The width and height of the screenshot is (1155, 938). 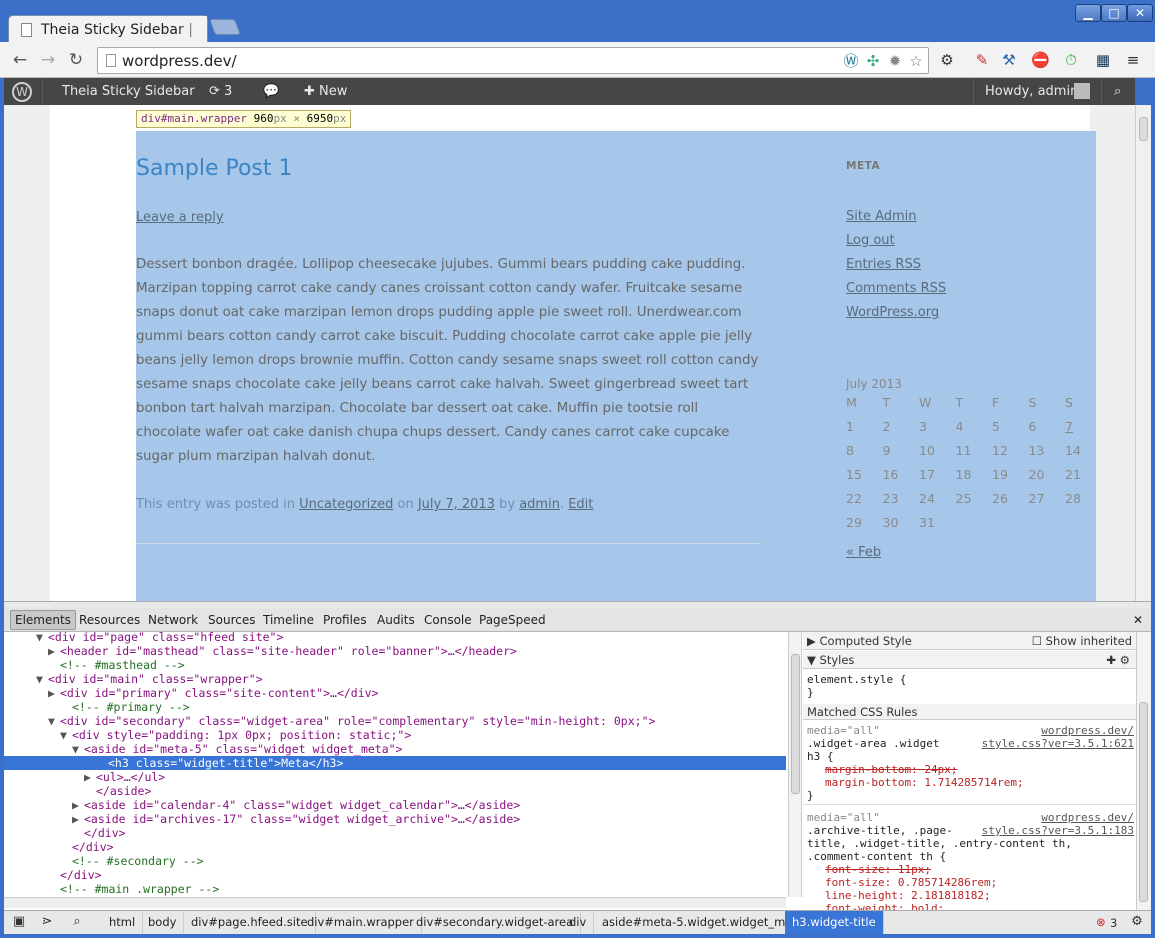 I want to click on rule1-source-file: style.css?ver=3.5.1:621, so click(x=1058, y=743).